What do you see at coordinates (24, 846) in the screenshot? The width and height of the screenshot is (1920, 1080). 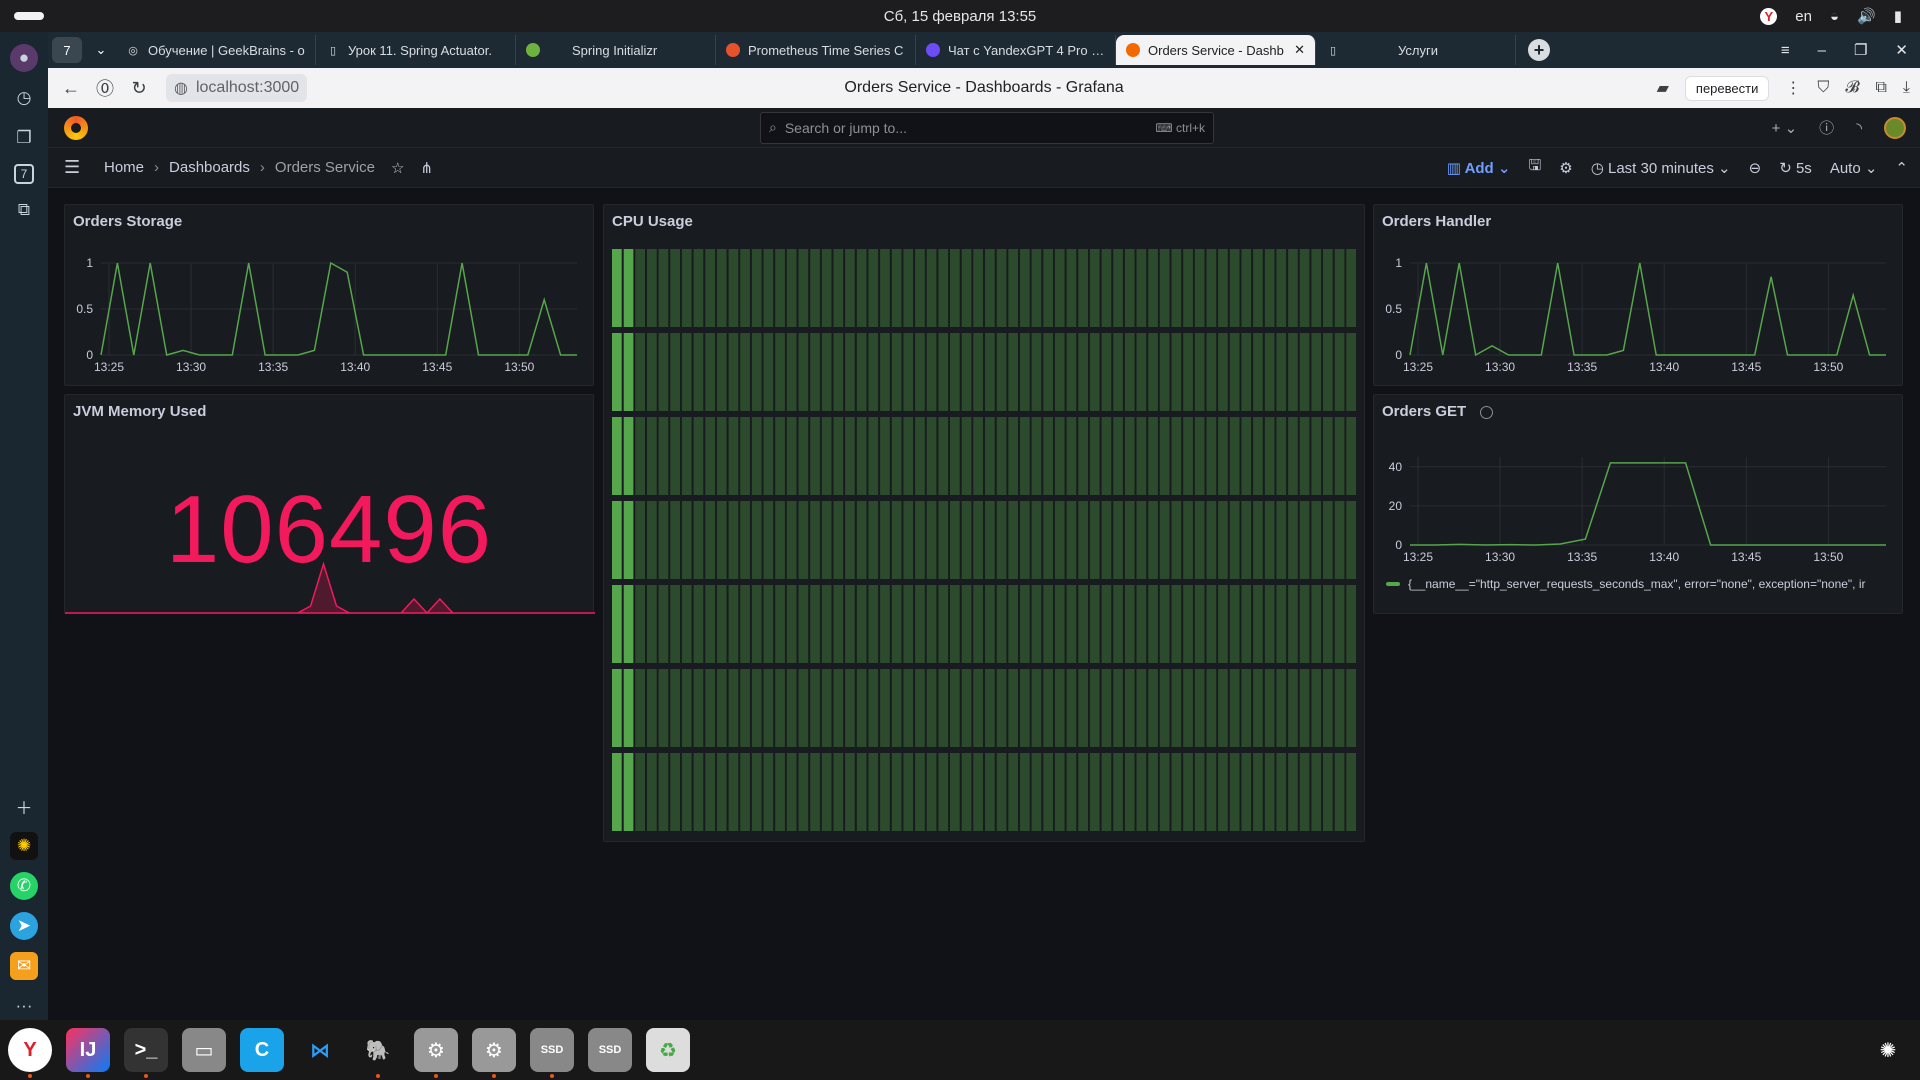 I see `app-icon-sun: ✺` at bounding box center [24, 846].